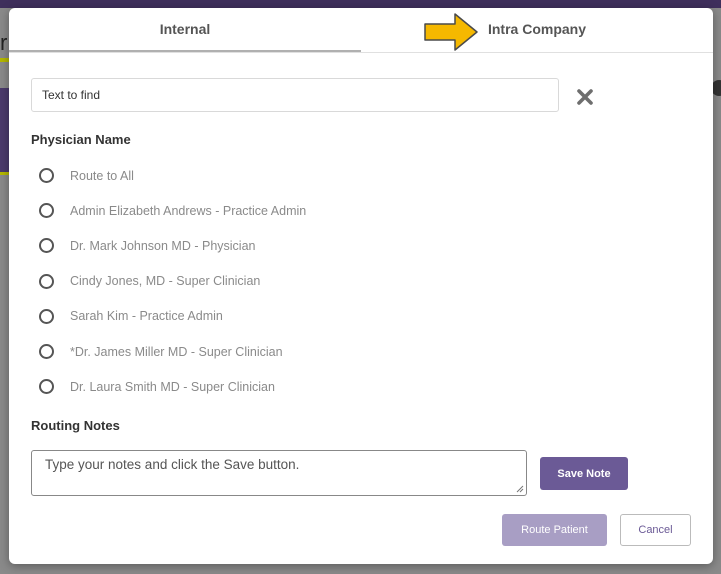  I want to click on physician-option: Route to All, so click(339, 175).